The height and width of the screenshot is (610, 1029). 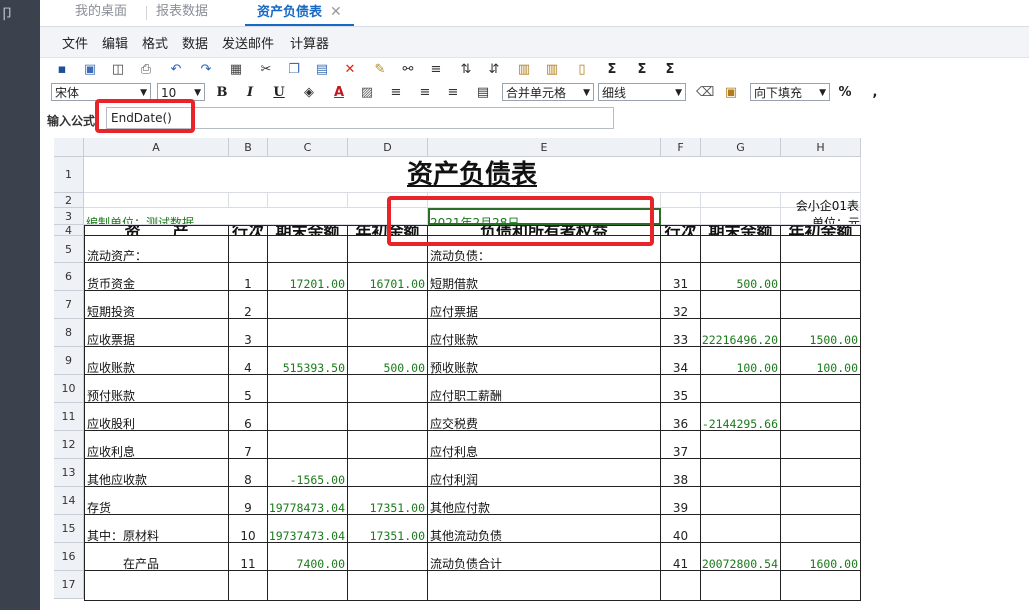 I want to click on line-number-cell: 39, so click(x=681, y=501).